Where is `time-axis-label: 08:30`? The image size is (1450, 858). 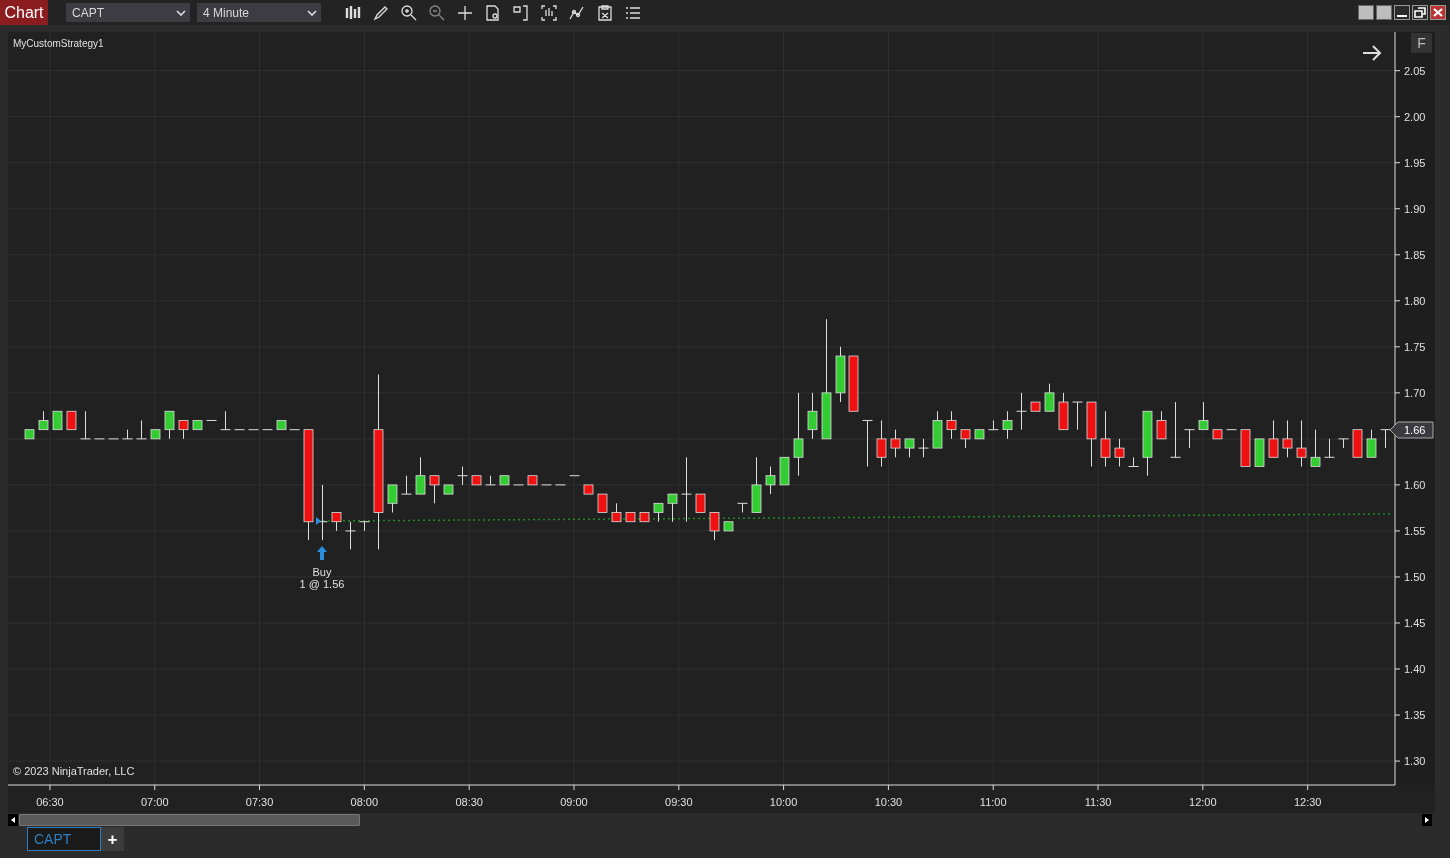
time-axis-label: 08:30 is located at coordinates (469, 802).